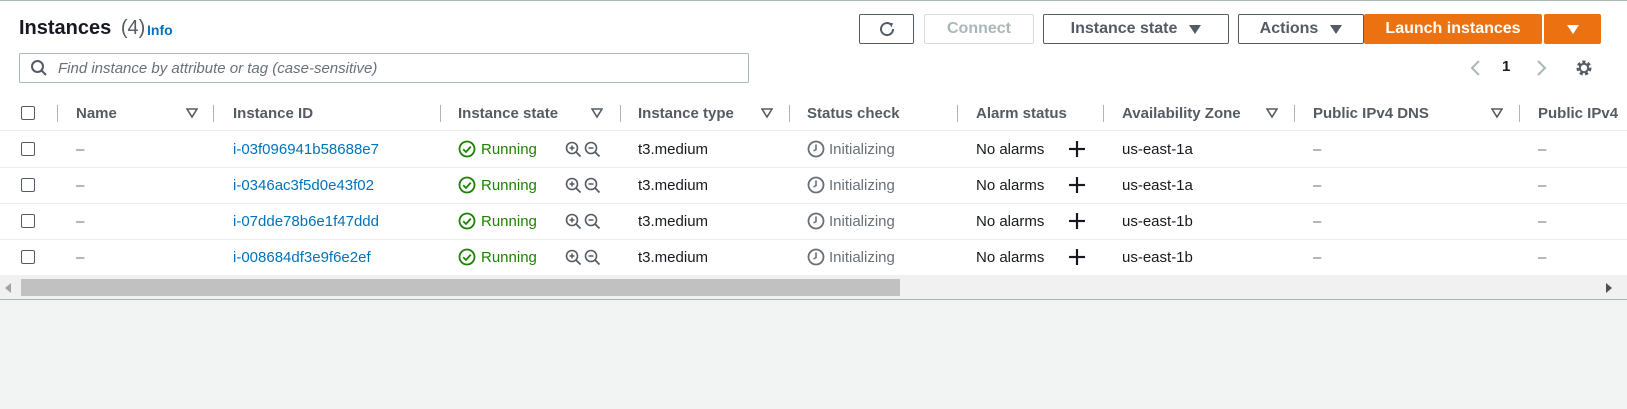 The height and width of the screenshot is (409, 1627). I want to click on instance-id-link: i-0346ac3f5d0e43f02, so click(303, 185).